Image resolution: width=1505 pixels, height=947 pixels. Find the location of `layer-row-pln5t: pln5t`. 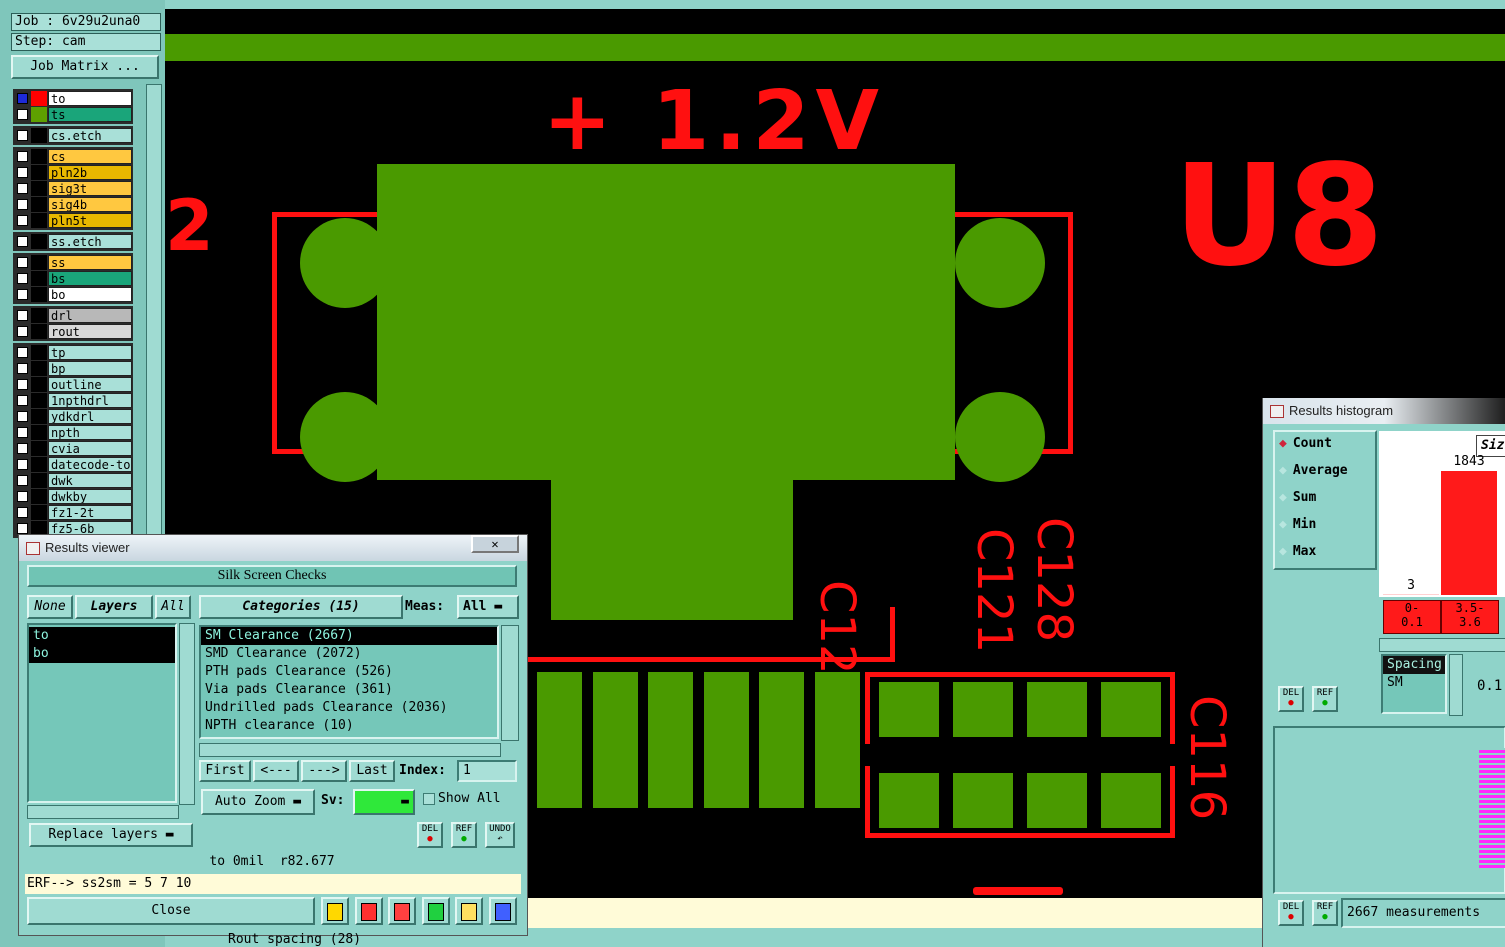

layer-row-pln5t: pln5t is located at coordinates (73, 220).